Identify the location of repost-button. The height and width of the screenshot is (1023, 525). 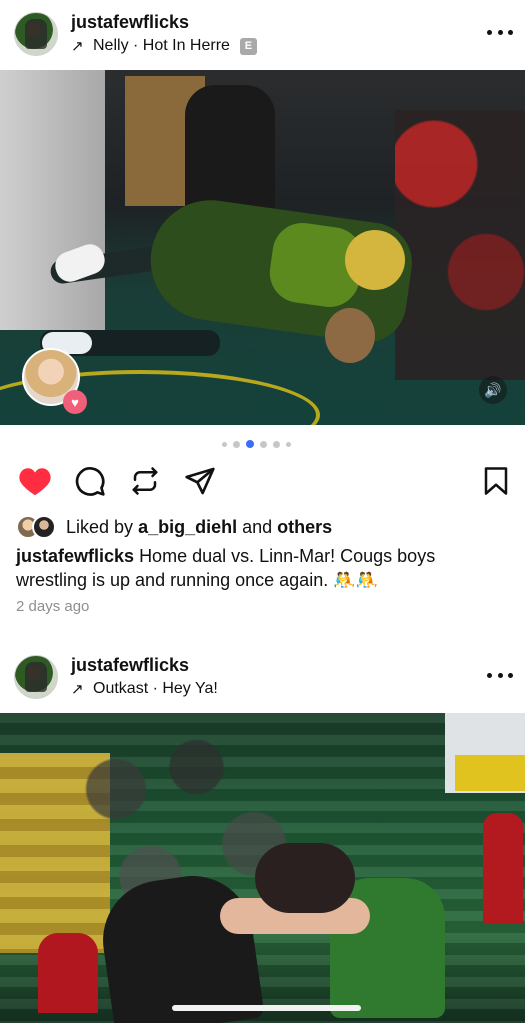
(145, 481).